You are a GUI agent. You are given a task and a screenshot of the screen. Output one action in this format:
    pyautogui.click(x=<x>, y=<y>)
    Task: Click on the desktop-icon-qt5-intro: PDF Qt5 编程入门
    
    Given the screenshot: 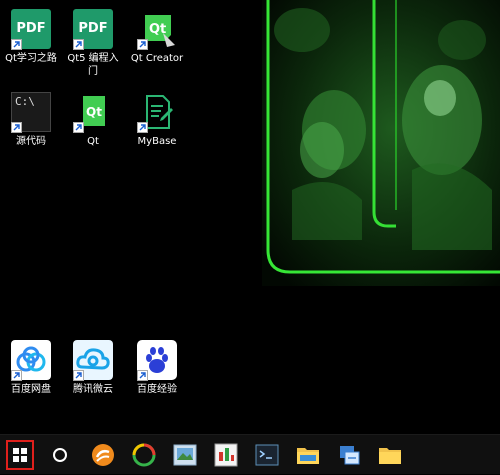 What is the action you would take?
    pyautogui.click(x=93, y=43)
    